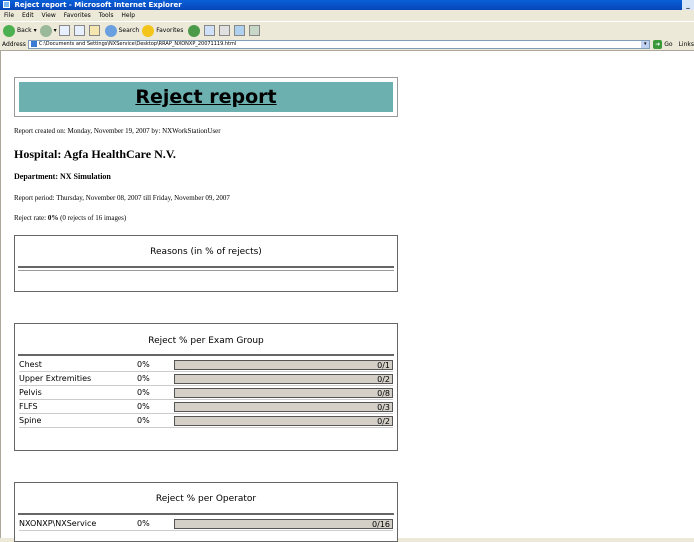  Describe the element at coordinates (225, 30) in the screenshot. I see `print-icon` at that location.